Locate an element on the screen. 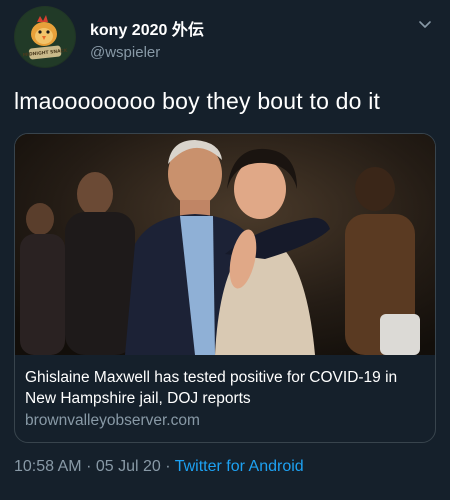 Image resolution: width=450 pixels, height=500 pixels. avatar: MIDNIGHT SNACK is located at coordinates (45, 37).